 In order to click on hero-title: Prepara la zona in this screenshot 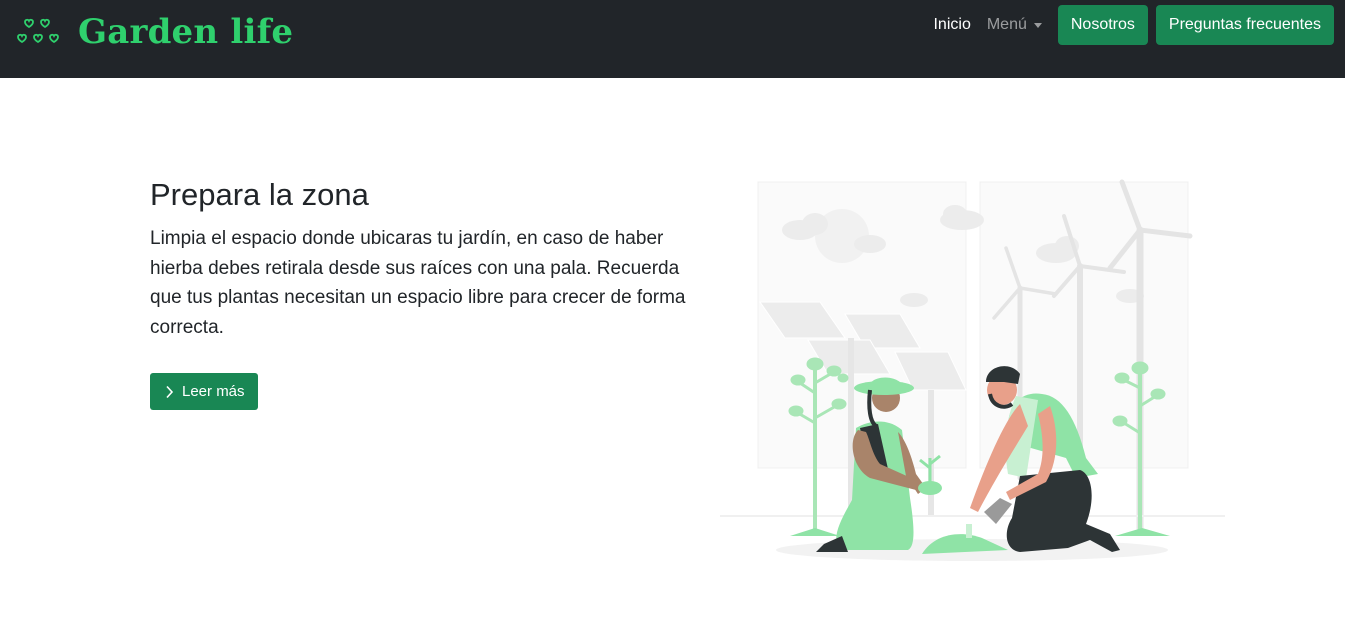, I will do `click(259, 194)`.